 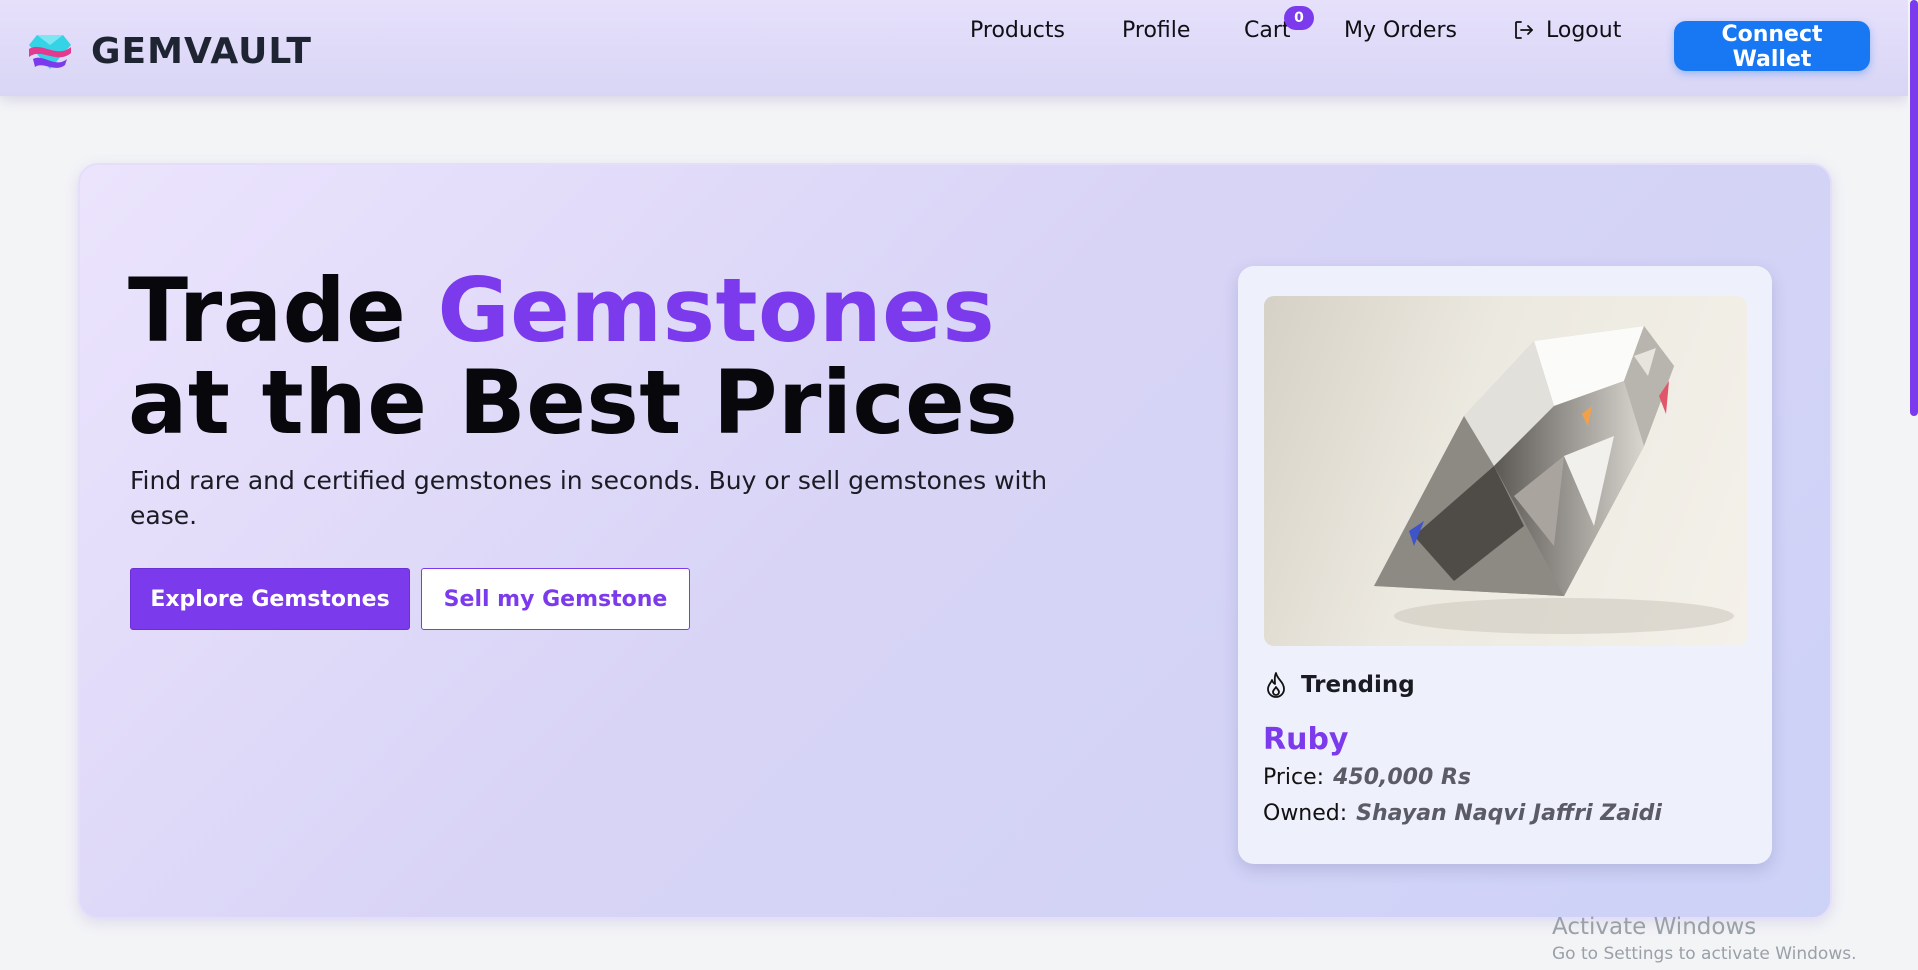 What do you see at coordinates (1704, 954) in the screenshot?
I see `watermark-subtitle: Go to Settings to activate Windows.` at bounding box center [1704, 954].